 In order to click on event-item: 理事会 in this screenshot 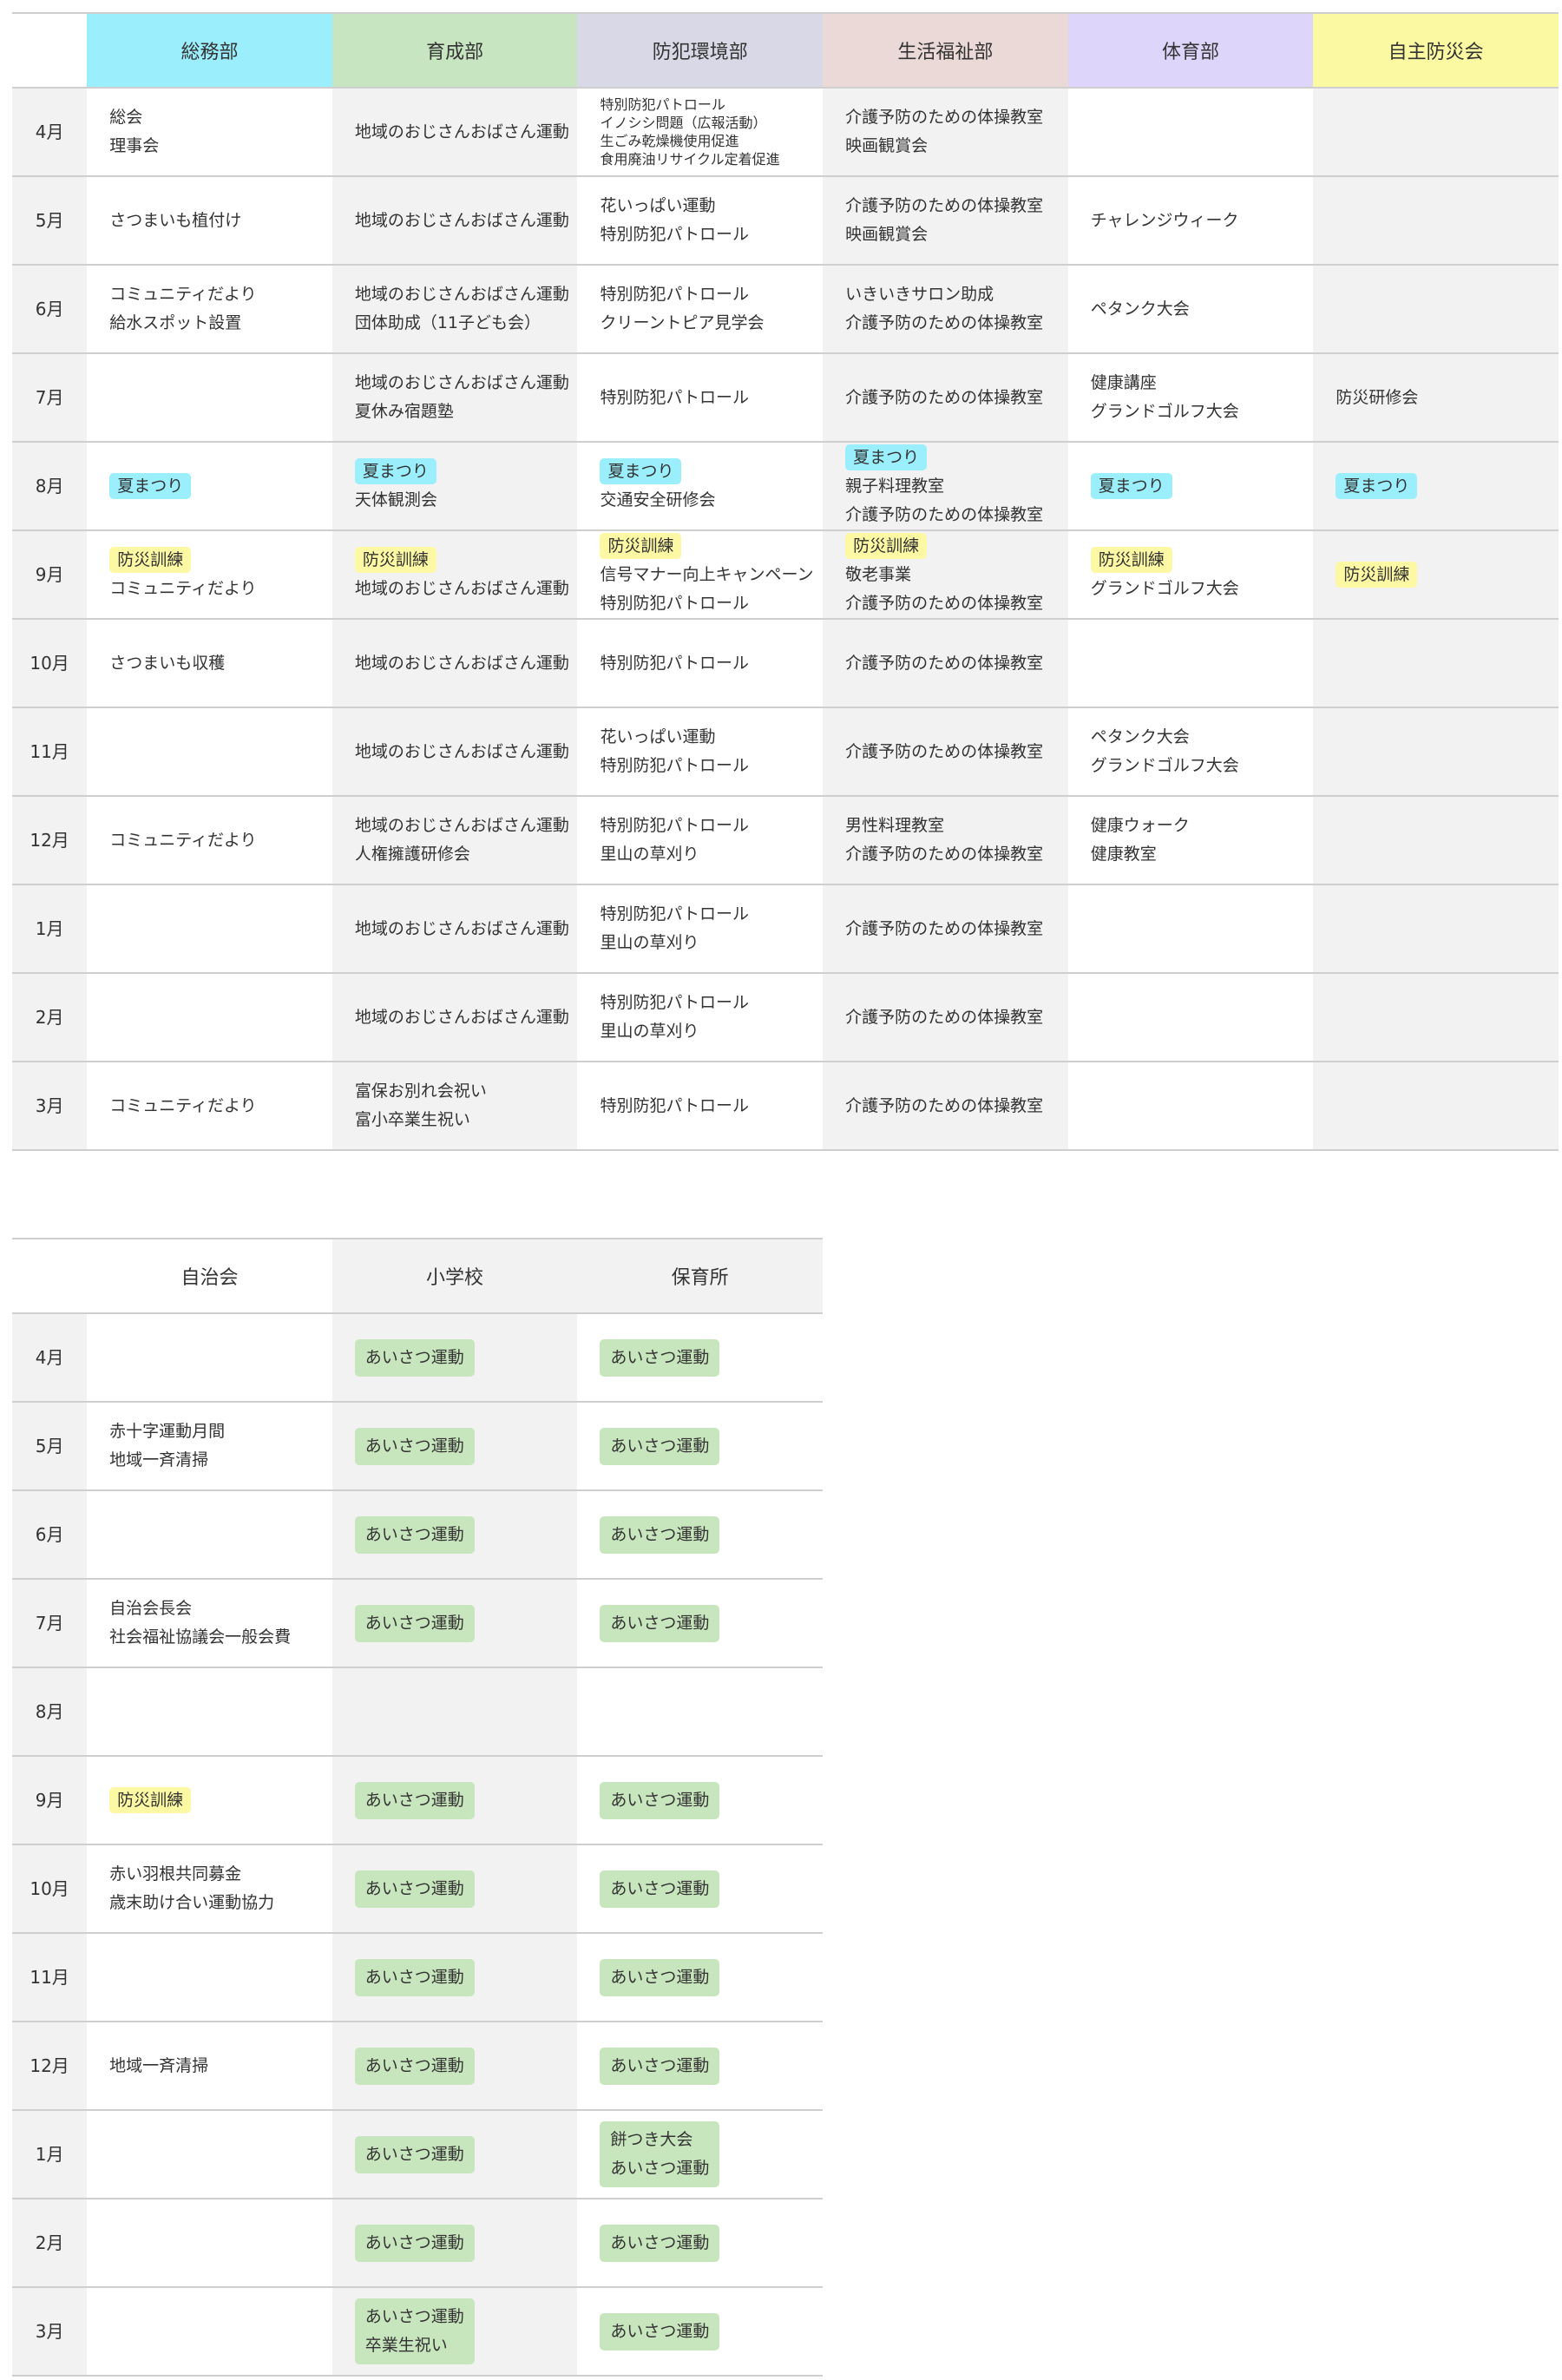, I will do `click(134, 145)`.